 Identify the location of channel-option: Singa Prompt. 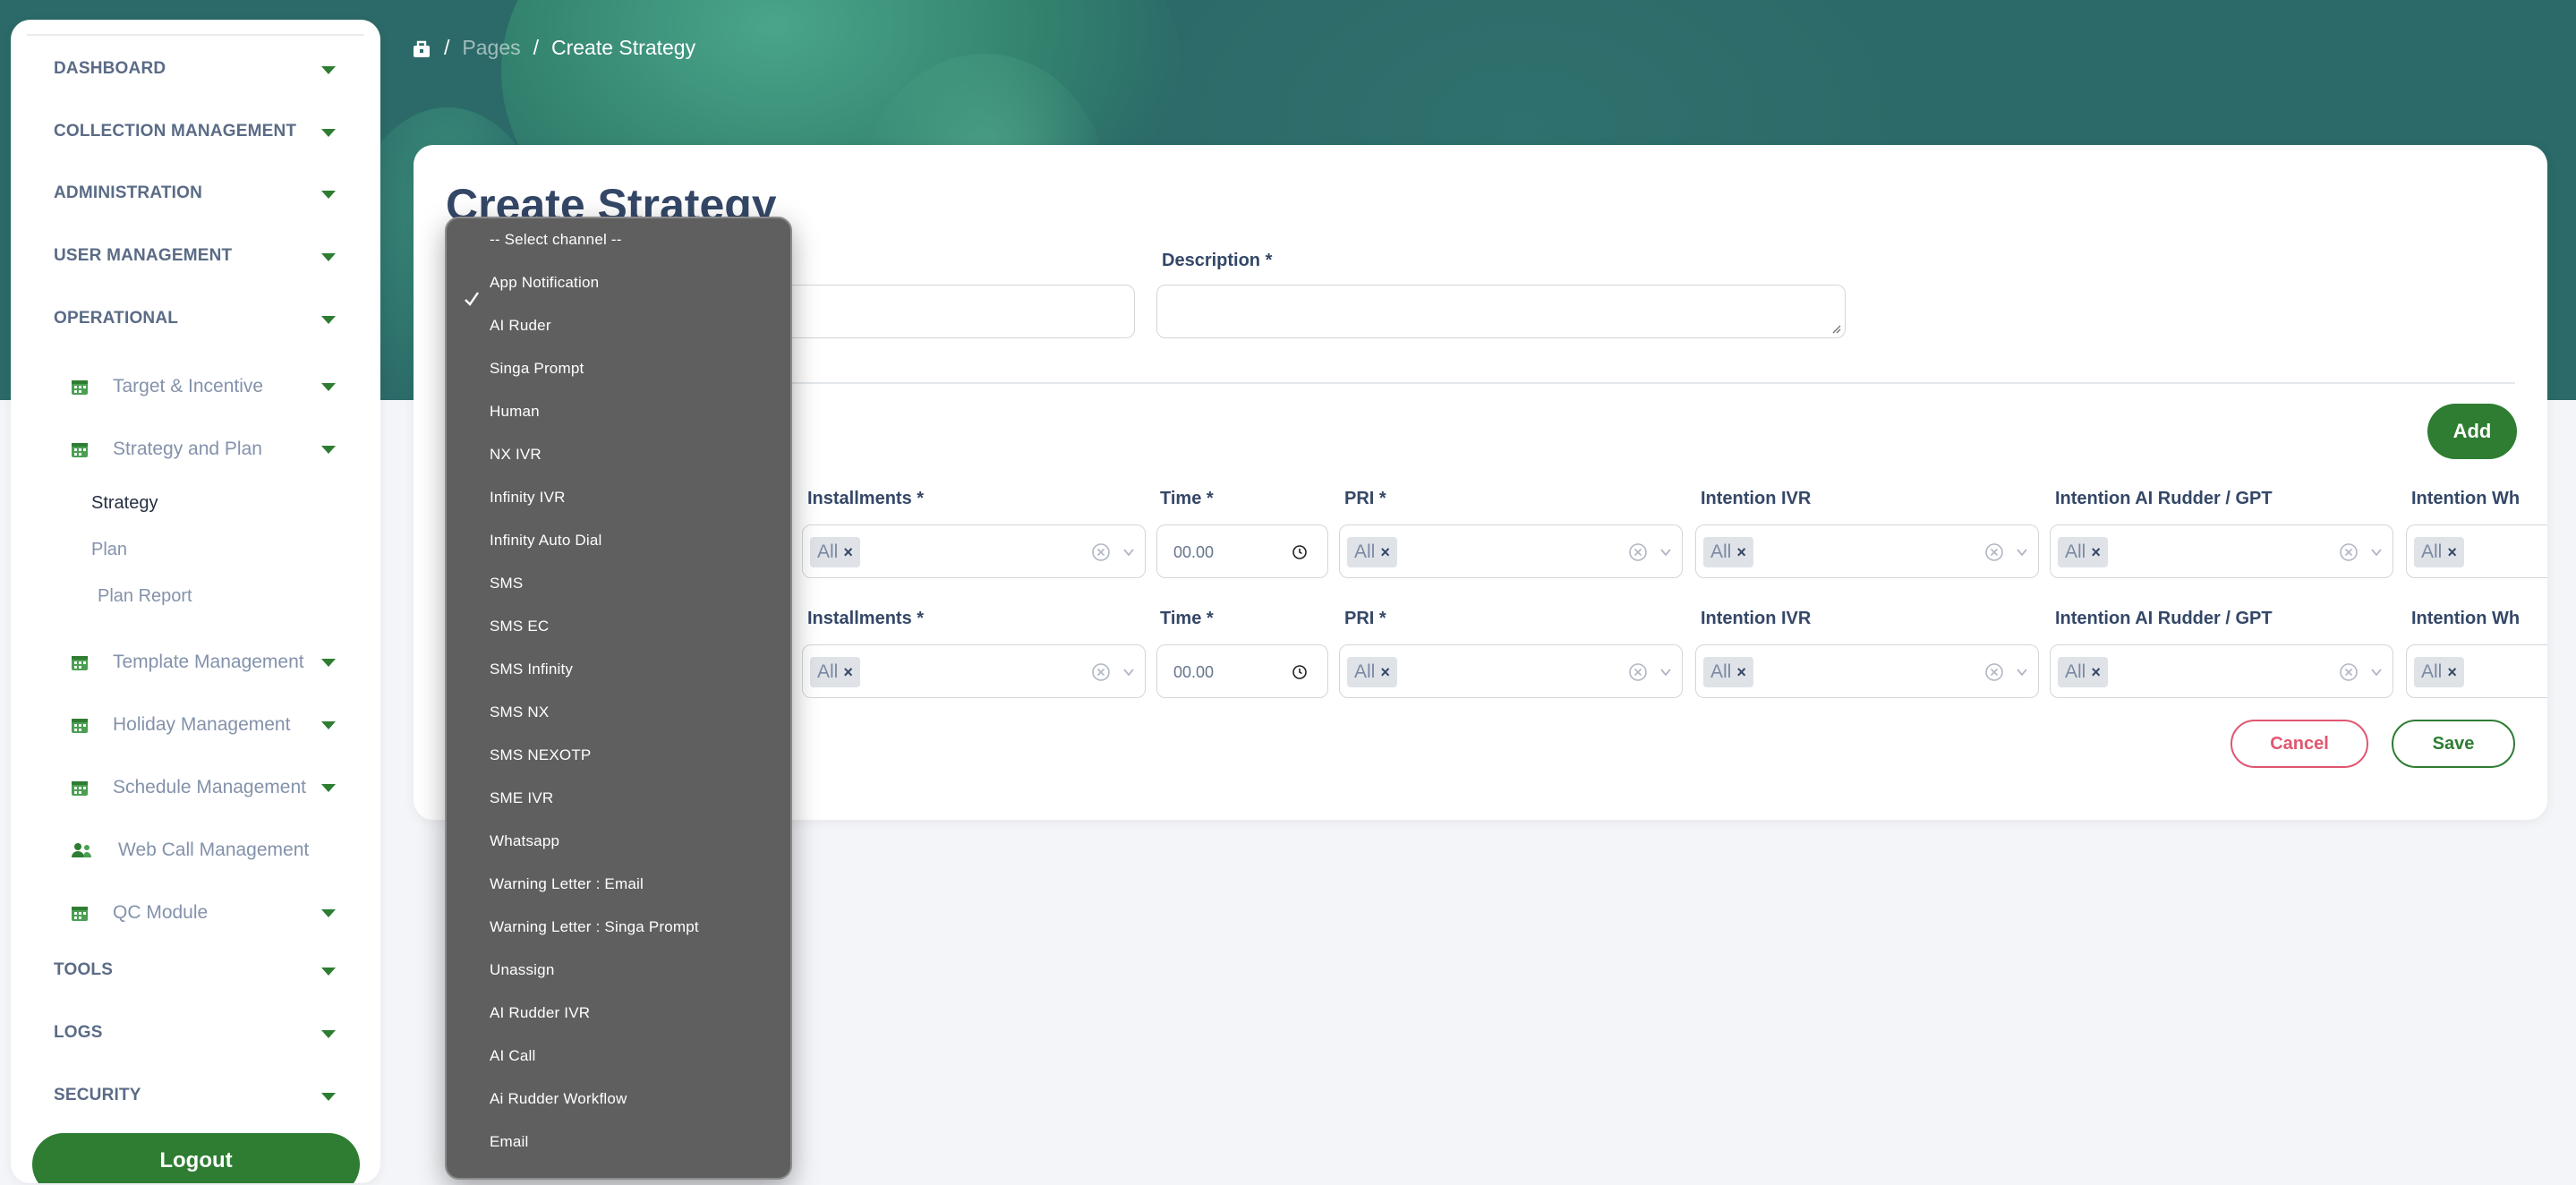
(537, 369).